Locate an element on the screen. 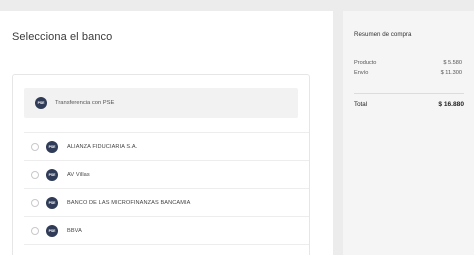 The width and height of the screenshot is (474, 255). summary-line-shipping: Envío $ 11.300 is located at coordinates (408, 73).